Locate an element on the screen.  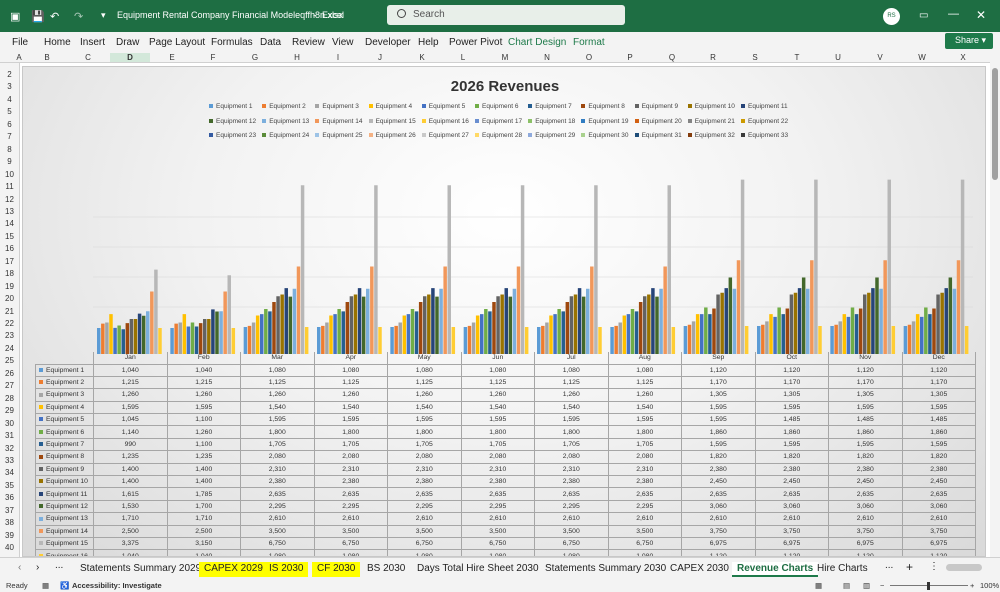
zoom-out-icon: − is located at coordinates (882, 585).